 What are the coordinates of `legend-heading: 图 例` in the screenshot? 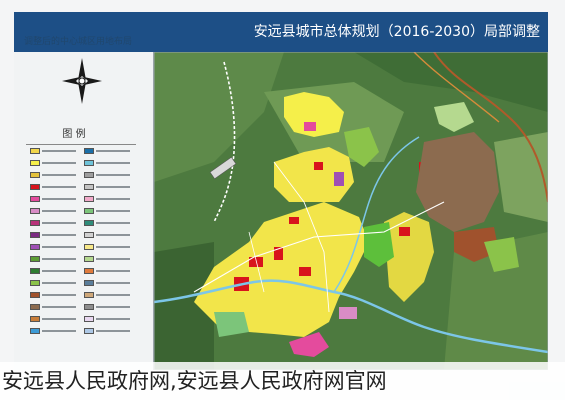 It's located at (74, 134).